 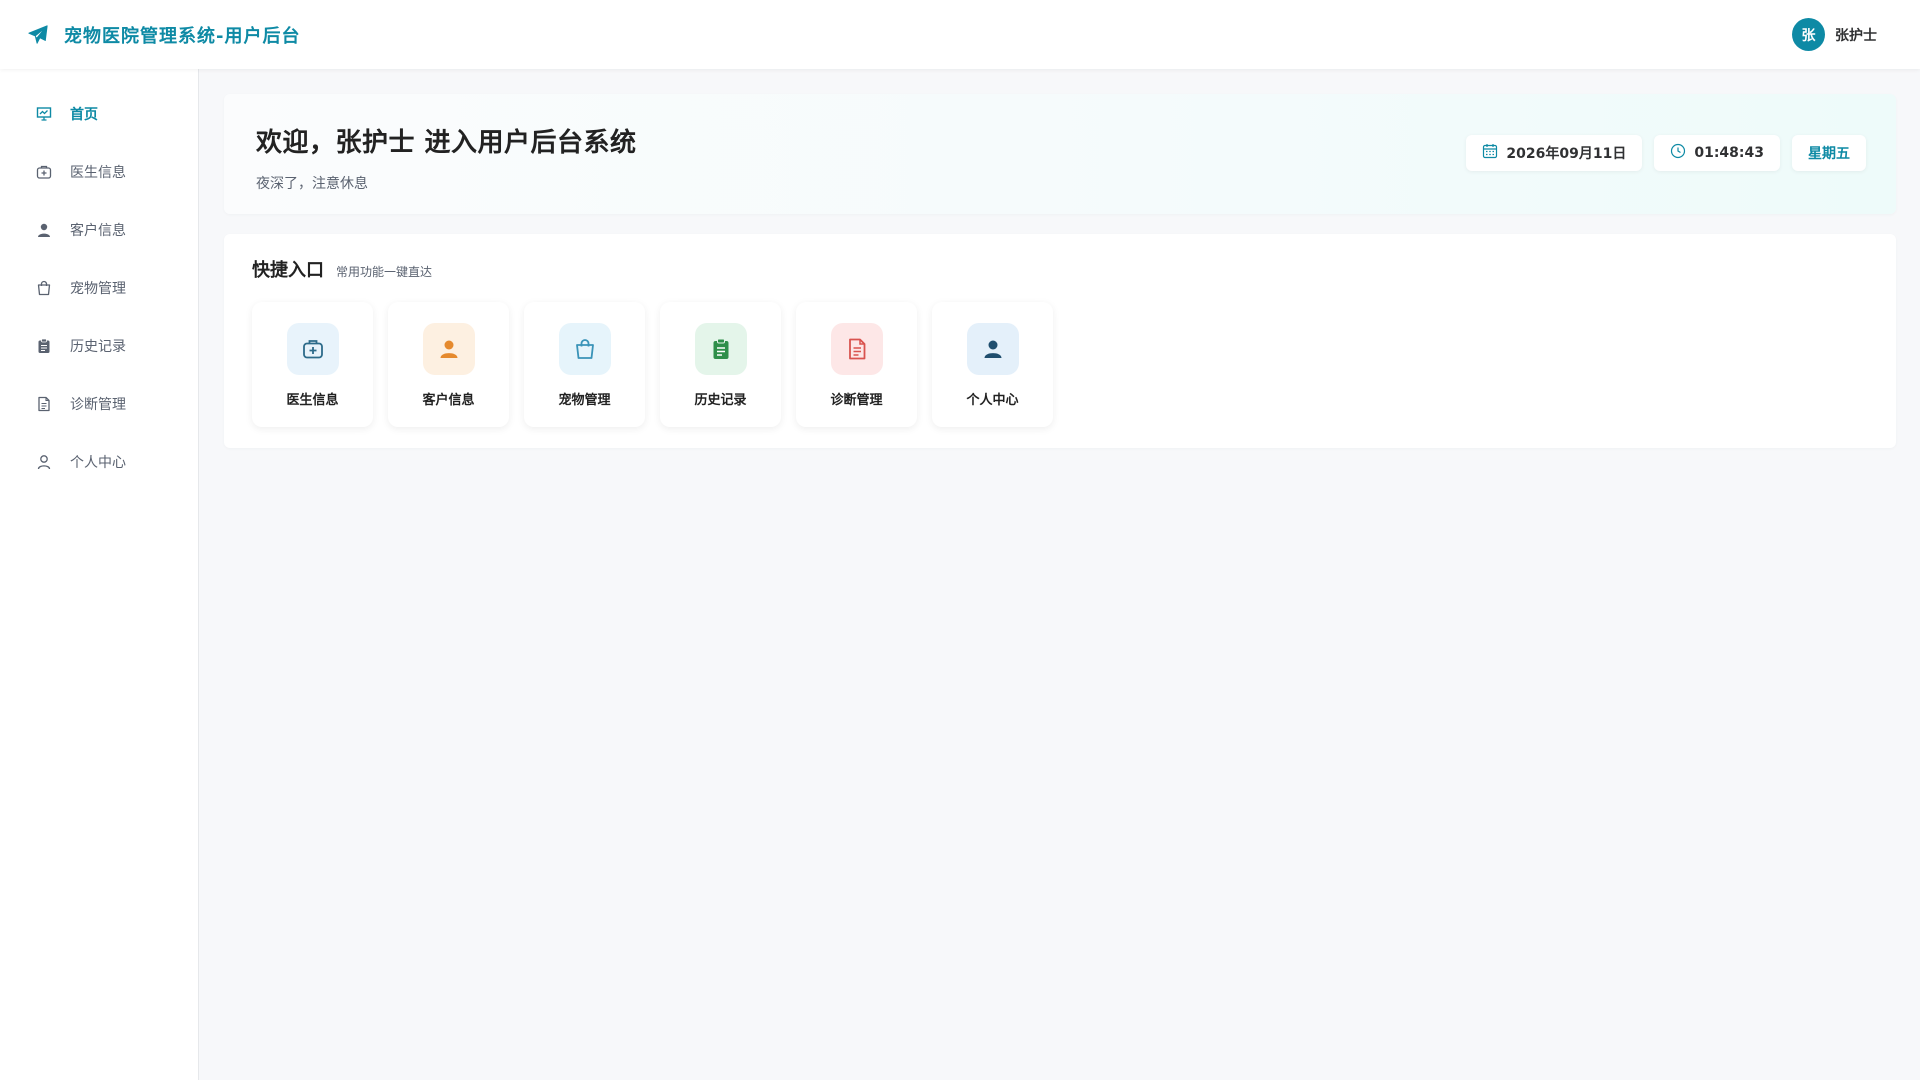 I want to click on sidebar-item-label: 个人中心, so click(x=98, y=463).